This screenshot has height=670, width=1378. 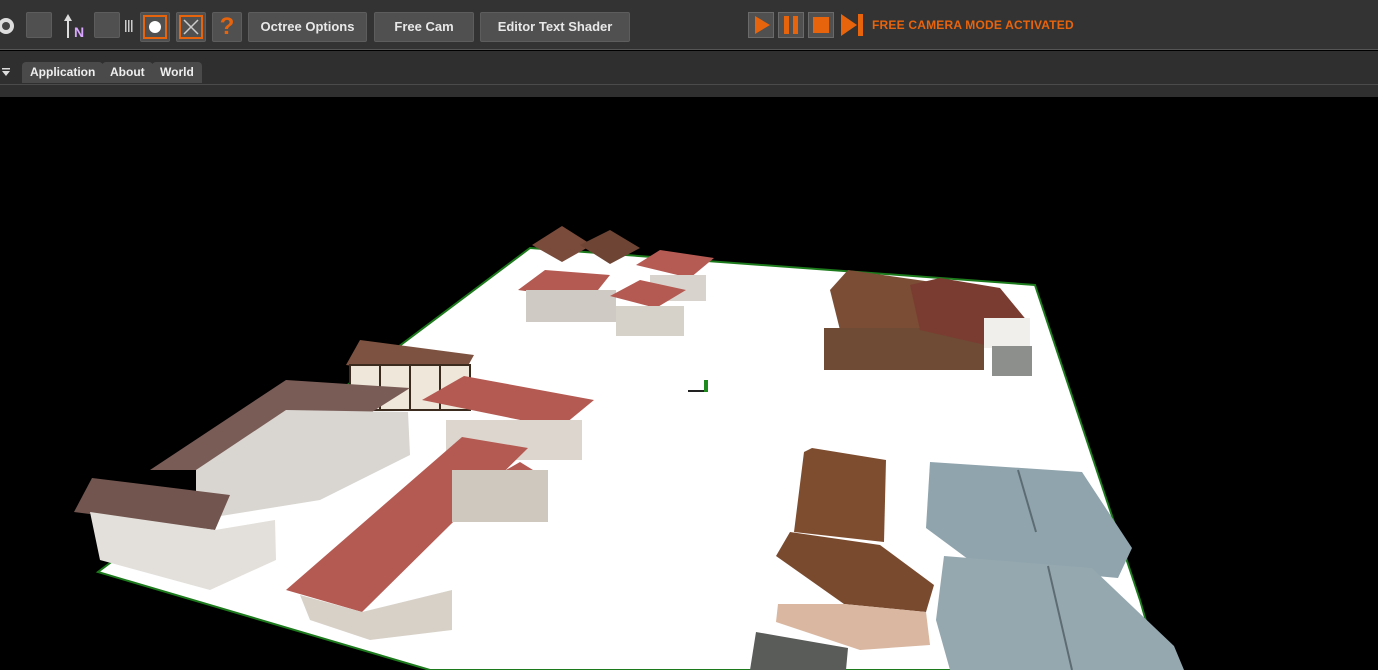 What do you see at coordinates (689, 68) in the screenshot?
I see `tab-bar` at bounding box center [689, 68].